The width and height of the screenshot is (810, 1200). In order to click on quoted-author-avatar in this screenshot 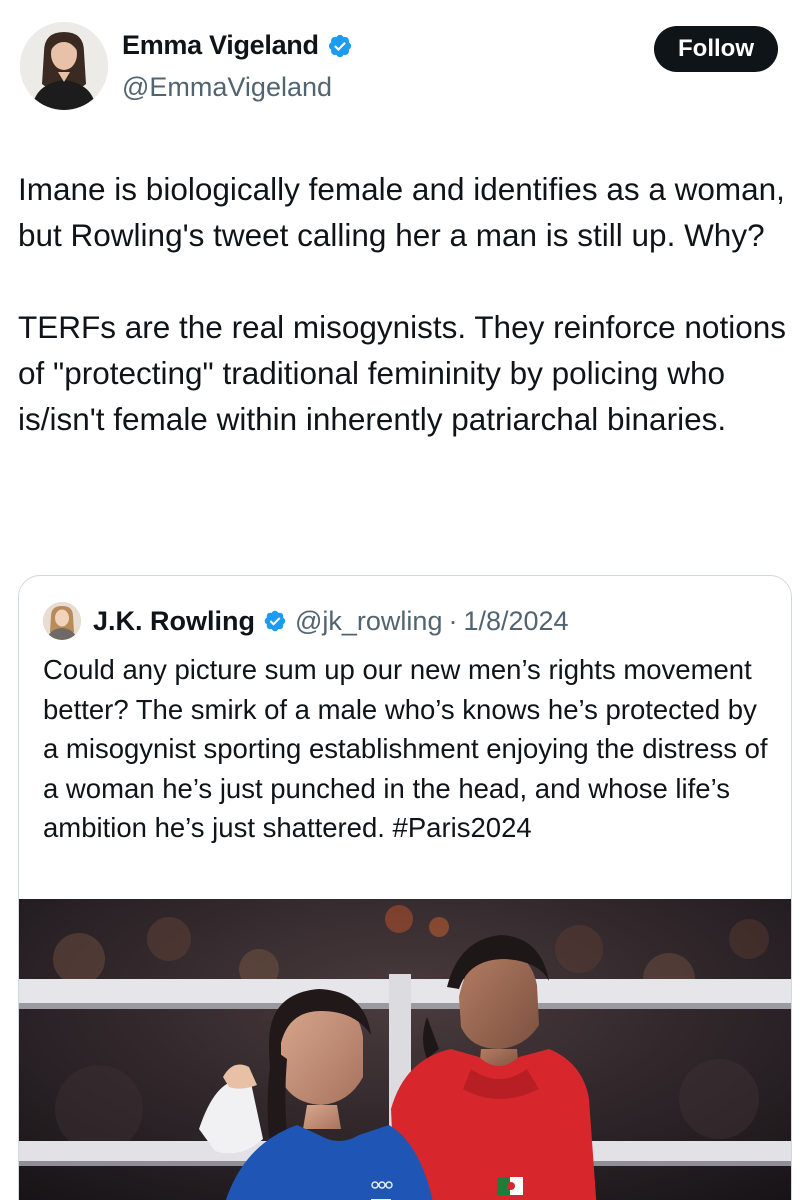, I will do `click(62, 621)`.